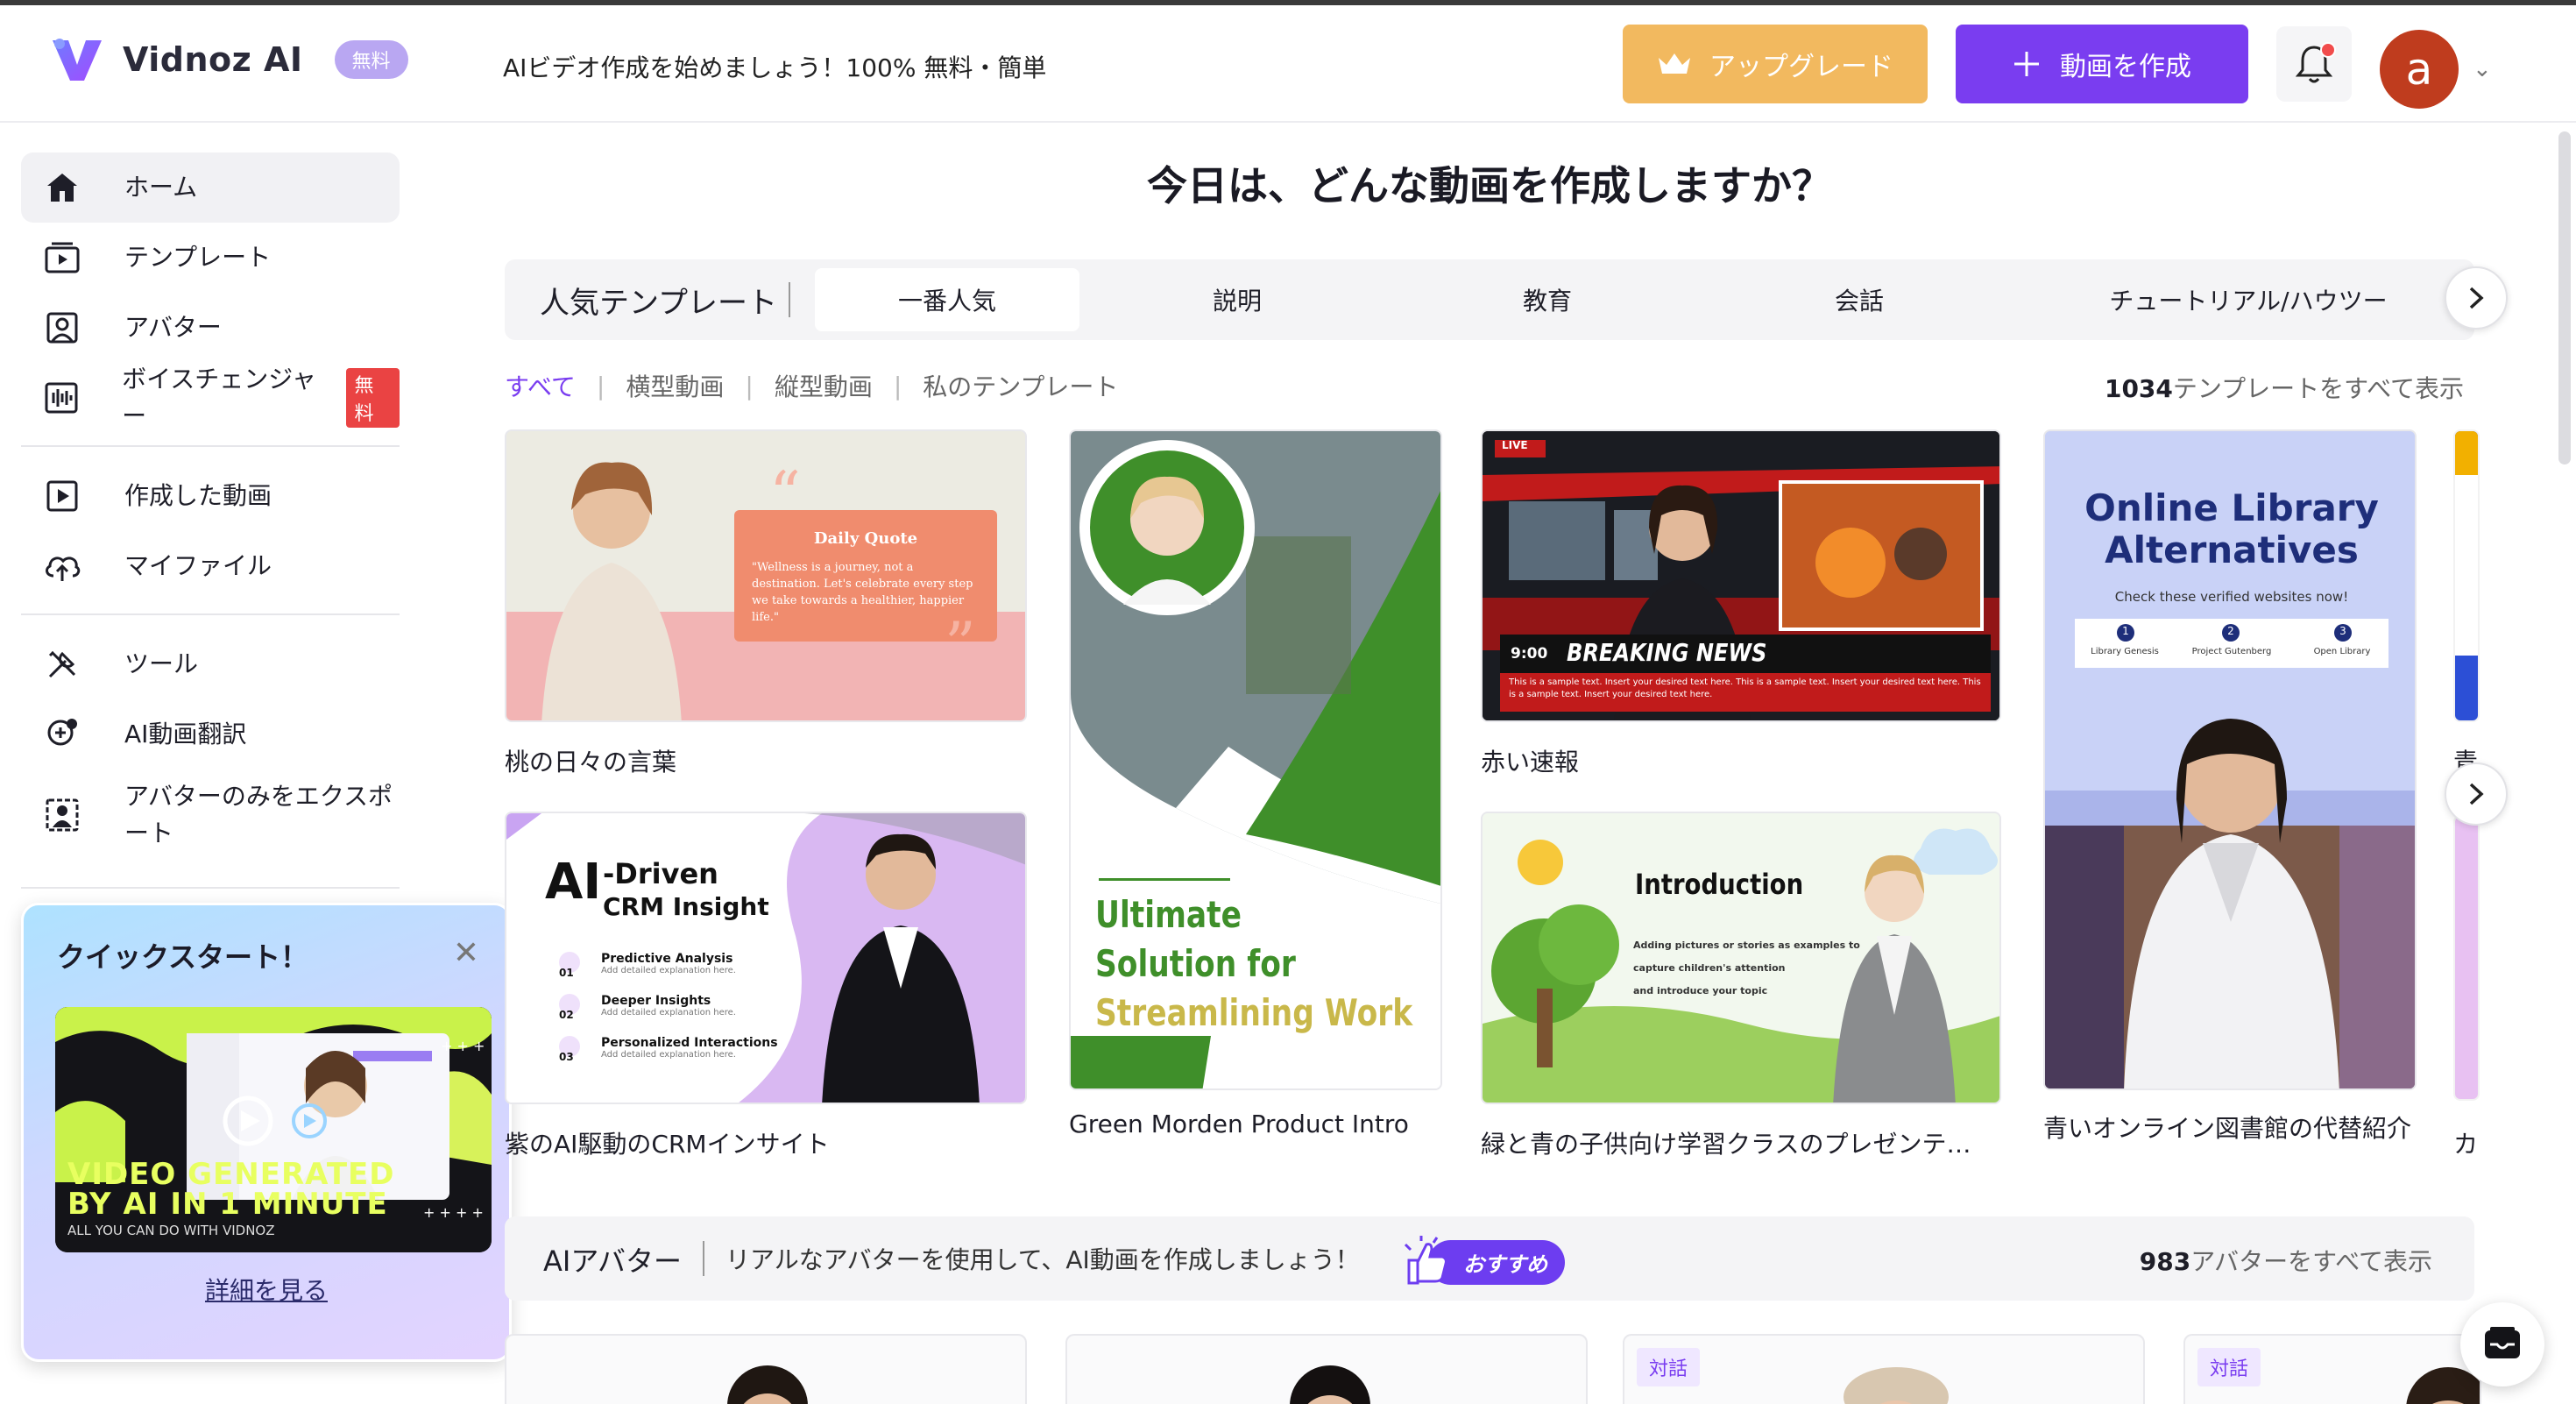 Image resolution: width=2576 pixels, height=1404 pixels. I want to click on ai-crm-numbers: 01 02 03, so click(566, 1015).